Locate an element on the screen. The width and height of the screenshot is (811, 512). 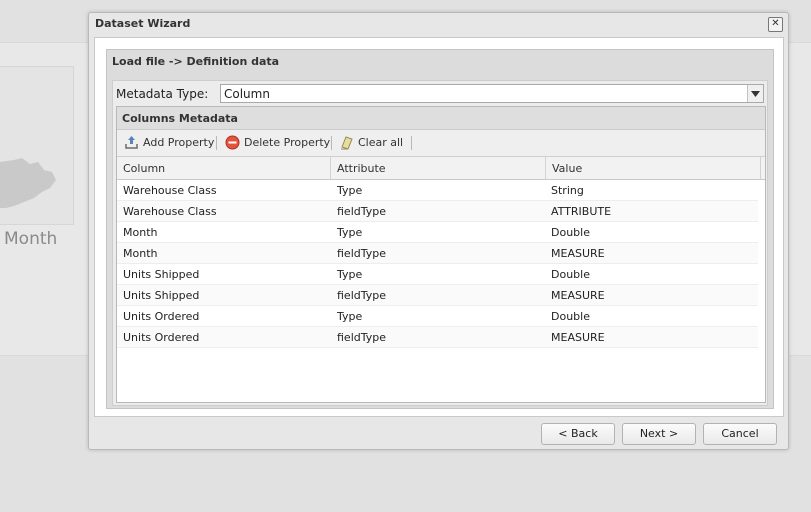
metadata-type-row: Metadata Type: Column is located at coordinates (440, 94).